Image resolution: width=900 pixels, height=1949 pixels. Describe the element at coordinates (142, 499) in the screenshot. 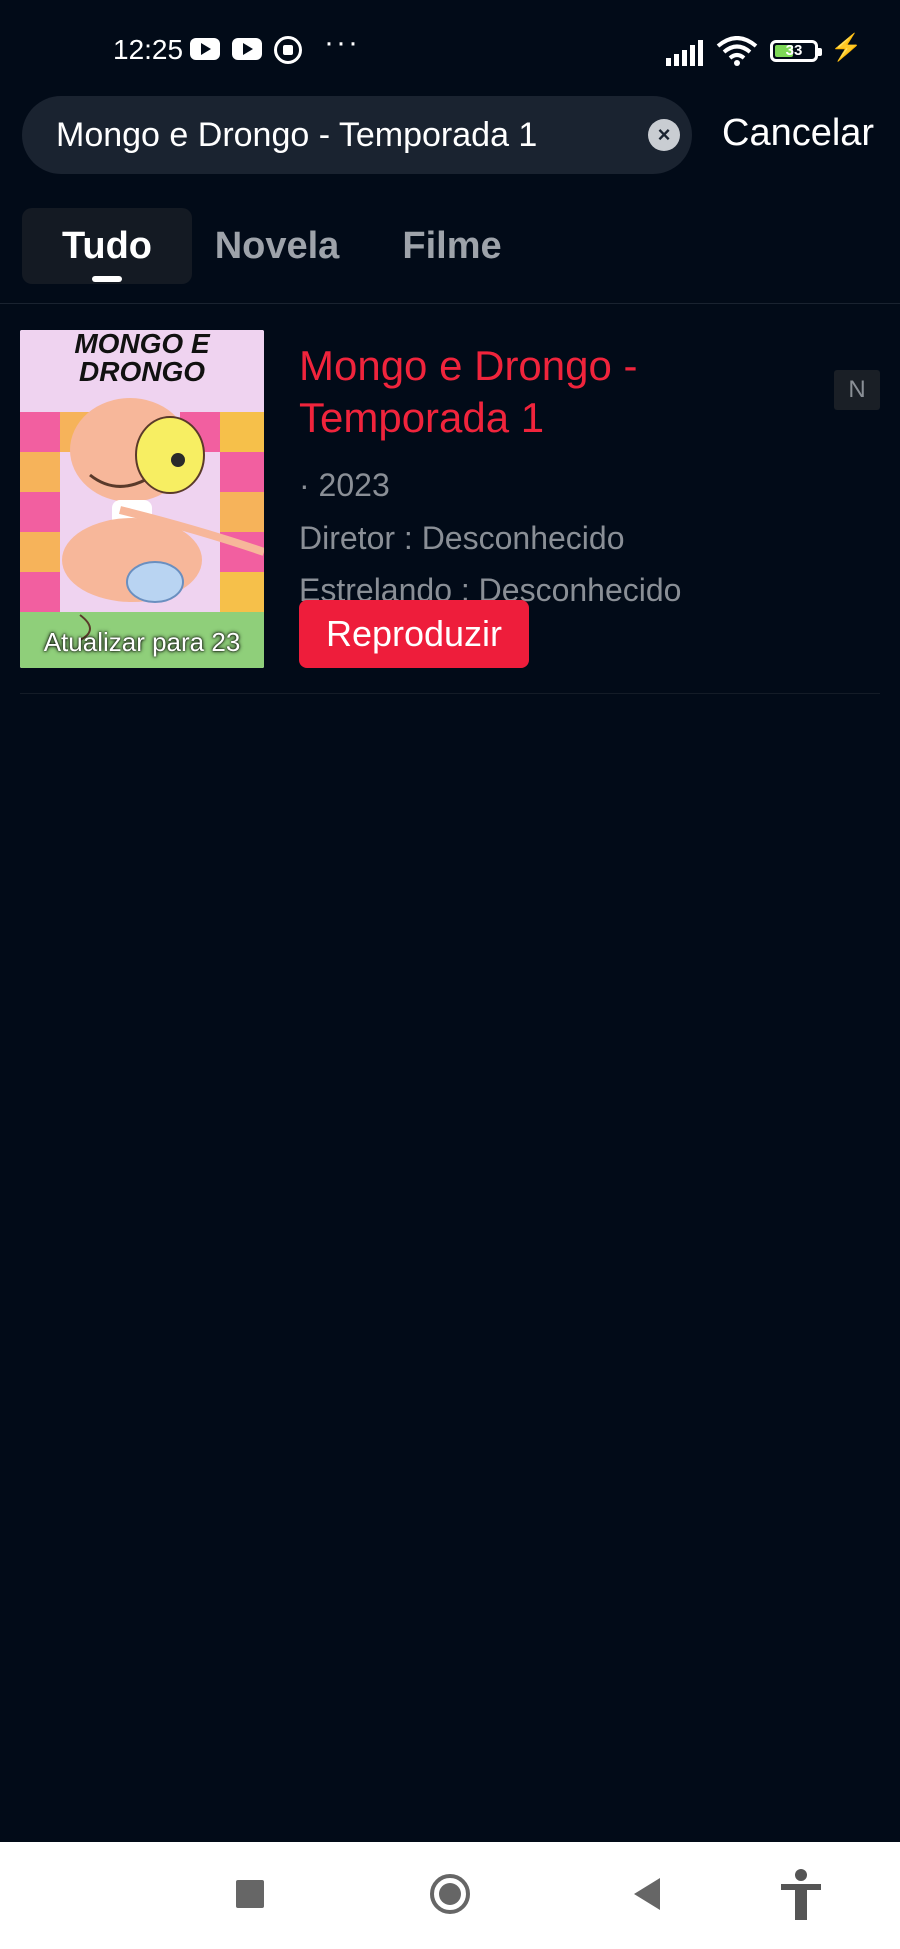

I see `poster-image: MONGO E DRONGO Atualizar para 23` at that location.